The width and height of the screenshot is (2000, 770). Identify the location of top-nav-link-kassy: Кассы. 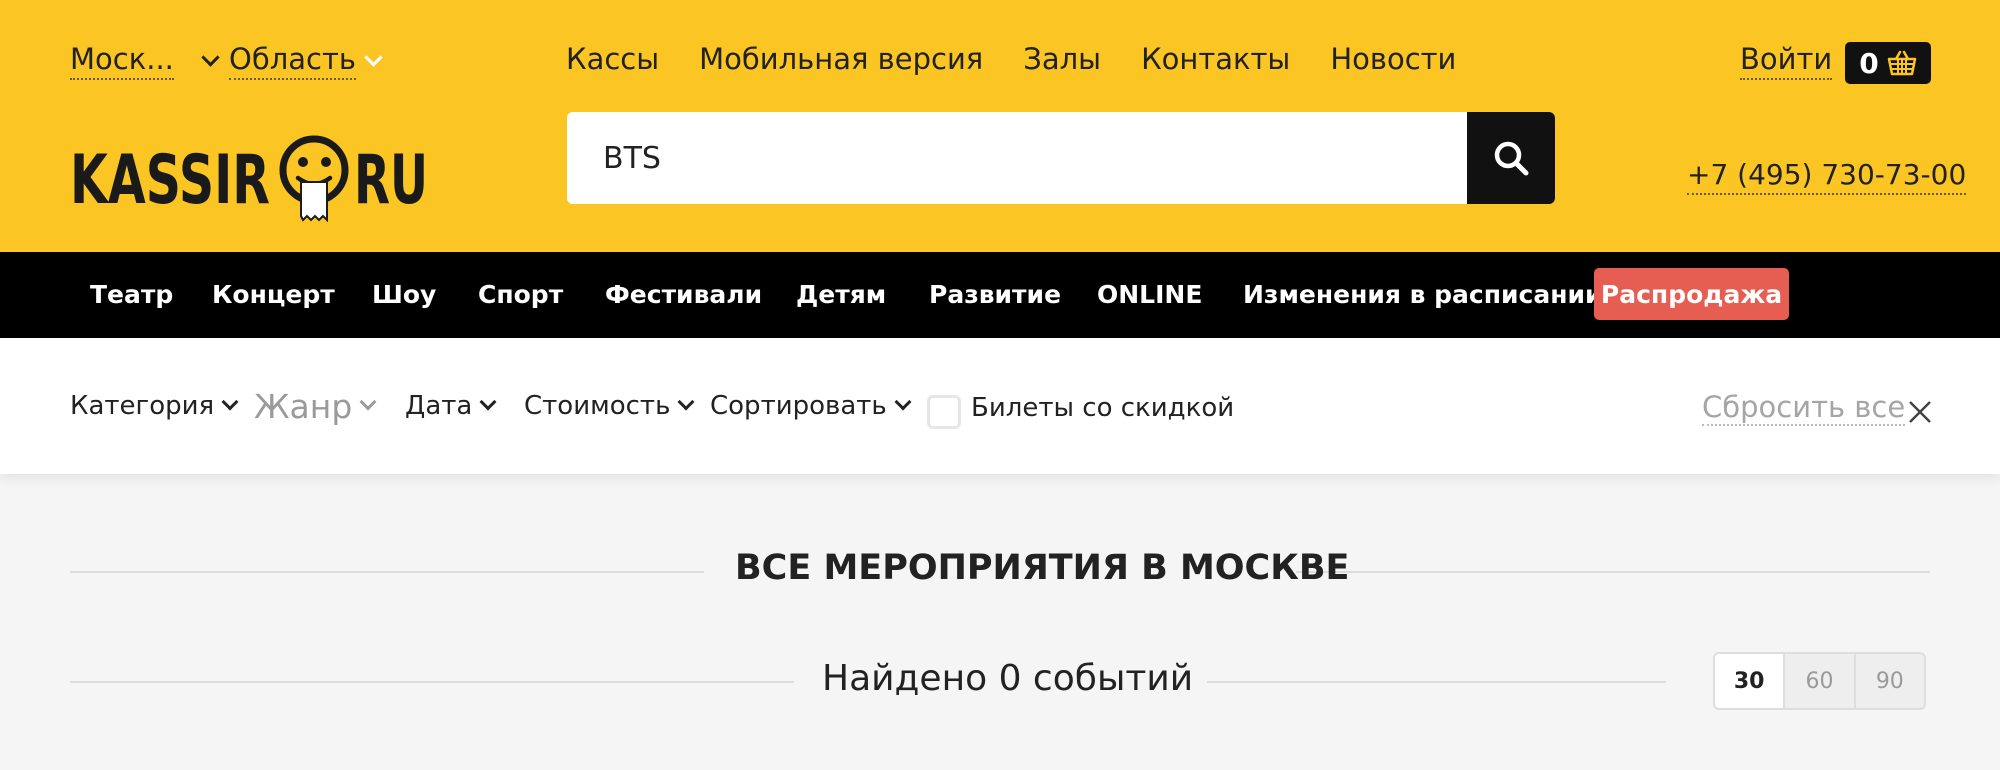
(612, 59).